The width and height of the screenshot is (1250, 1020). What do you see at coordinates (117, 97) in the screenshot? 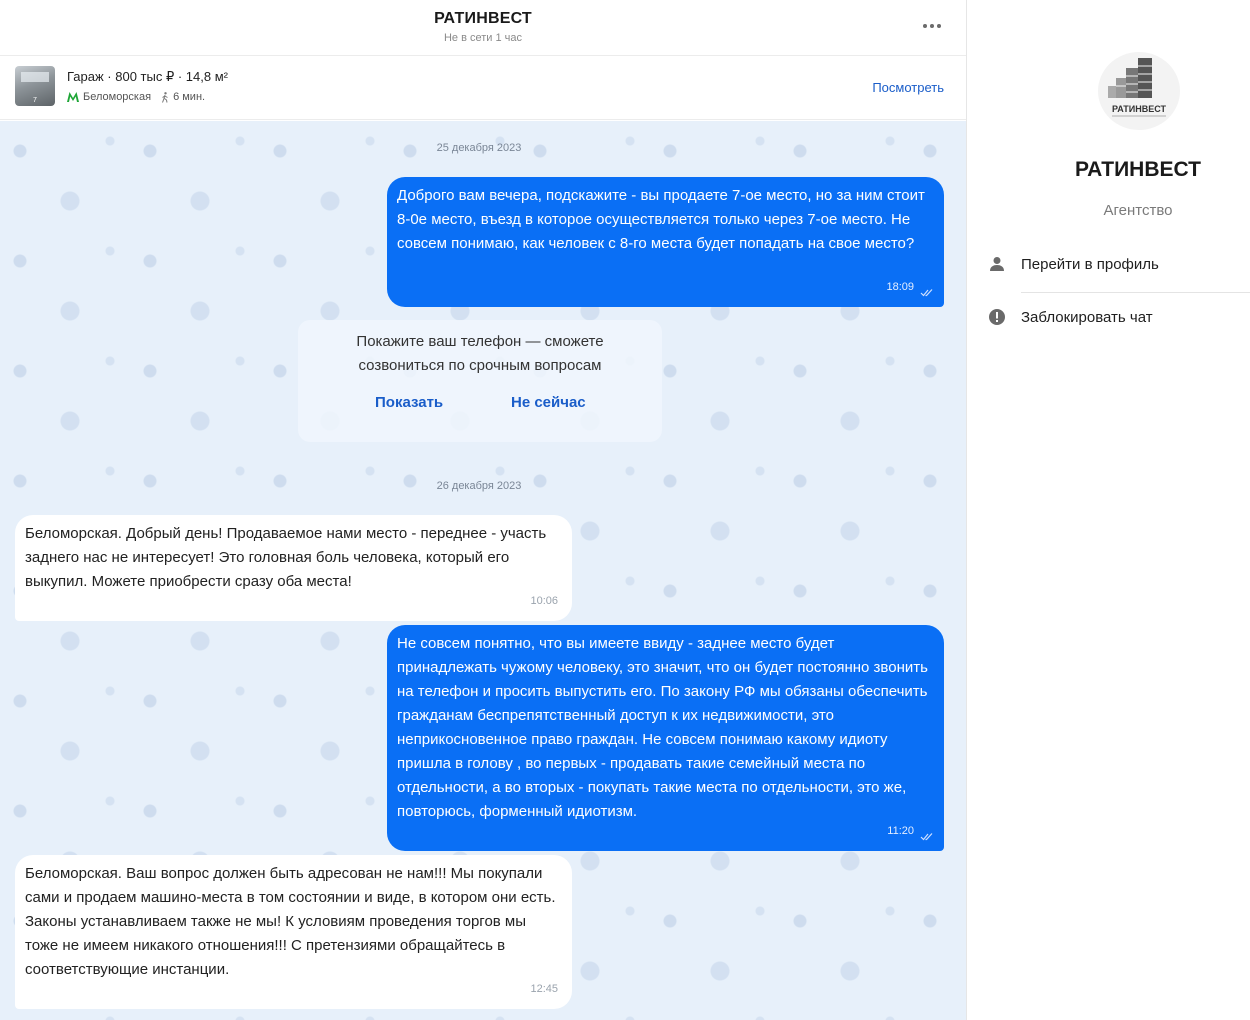
I see `metro-station: Беломорская` at bounding box center [117, 97].